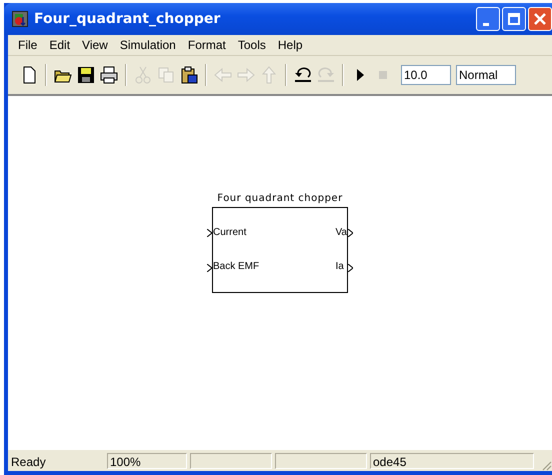  I want to click on maximize-button, so click(514, 19).